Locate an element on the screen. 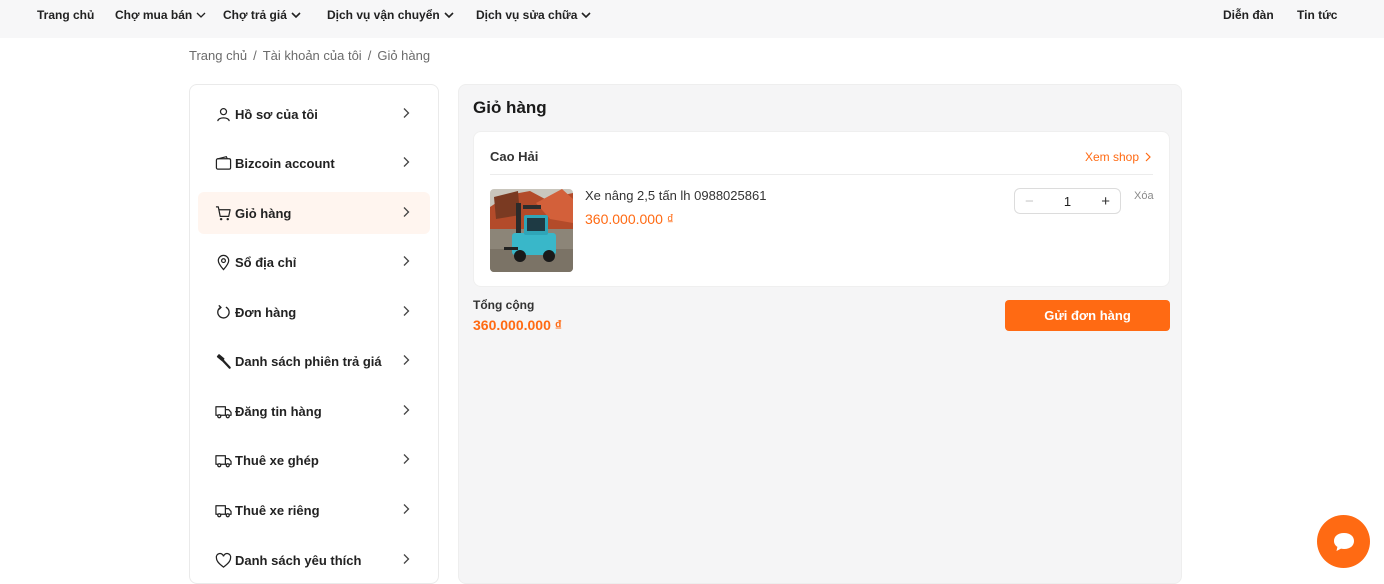 This screenshot has width=1384, height=584. page-title: Giỏ hàng is located at coordinates (510, 107).